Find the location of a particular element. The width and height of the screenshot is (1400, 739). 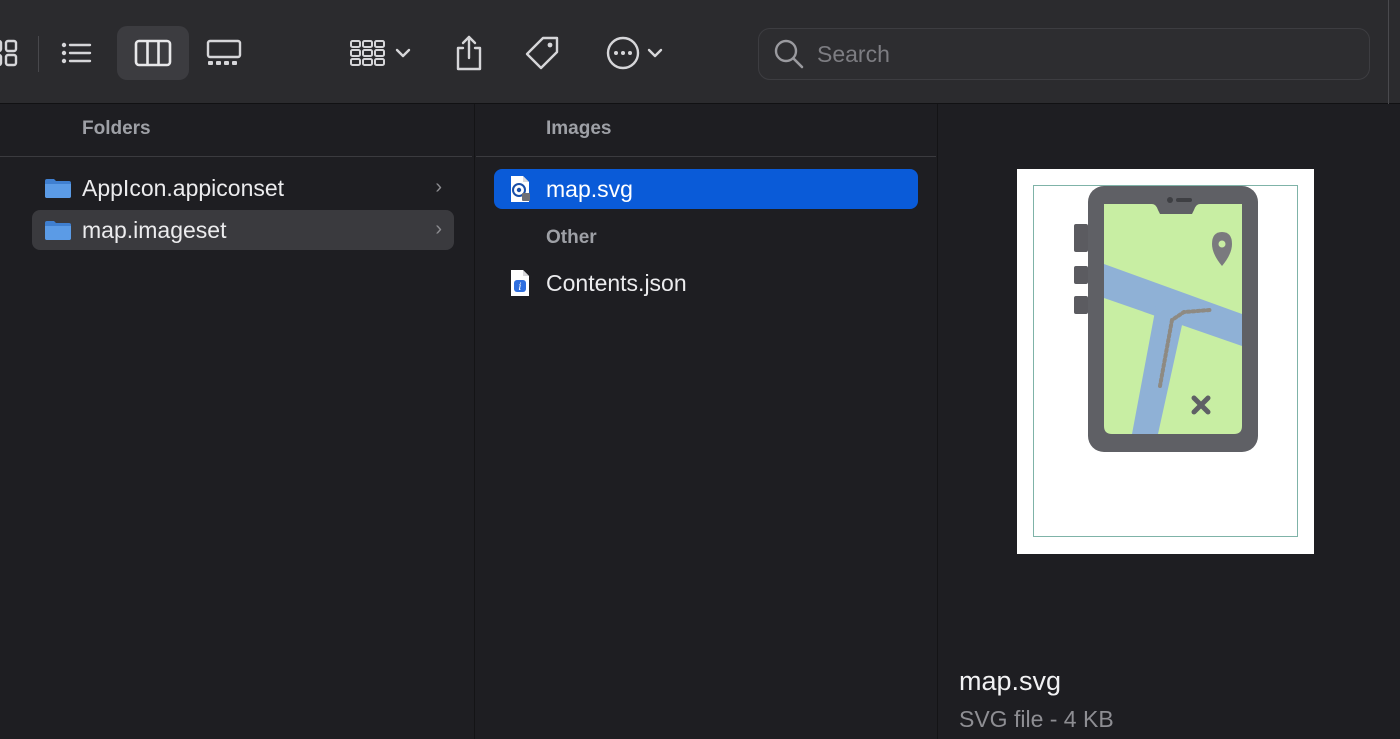

columns-icon is located at coordinates (153, 53).